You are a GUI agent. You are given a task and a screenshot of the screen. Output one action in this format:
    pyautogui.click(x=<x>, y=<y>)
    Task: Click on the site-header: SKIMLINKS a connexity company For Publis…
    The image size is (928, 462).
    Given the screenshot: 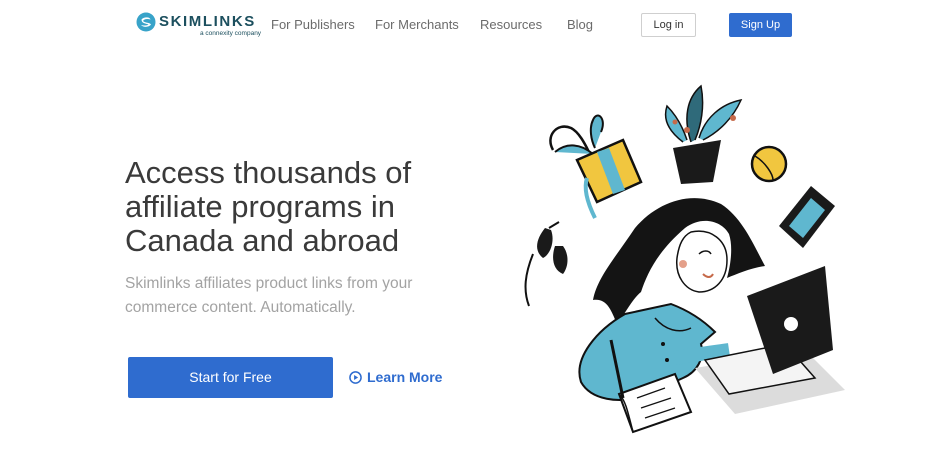 What is the action you would take?
    pyautogui.click(x=464, y=25)
    